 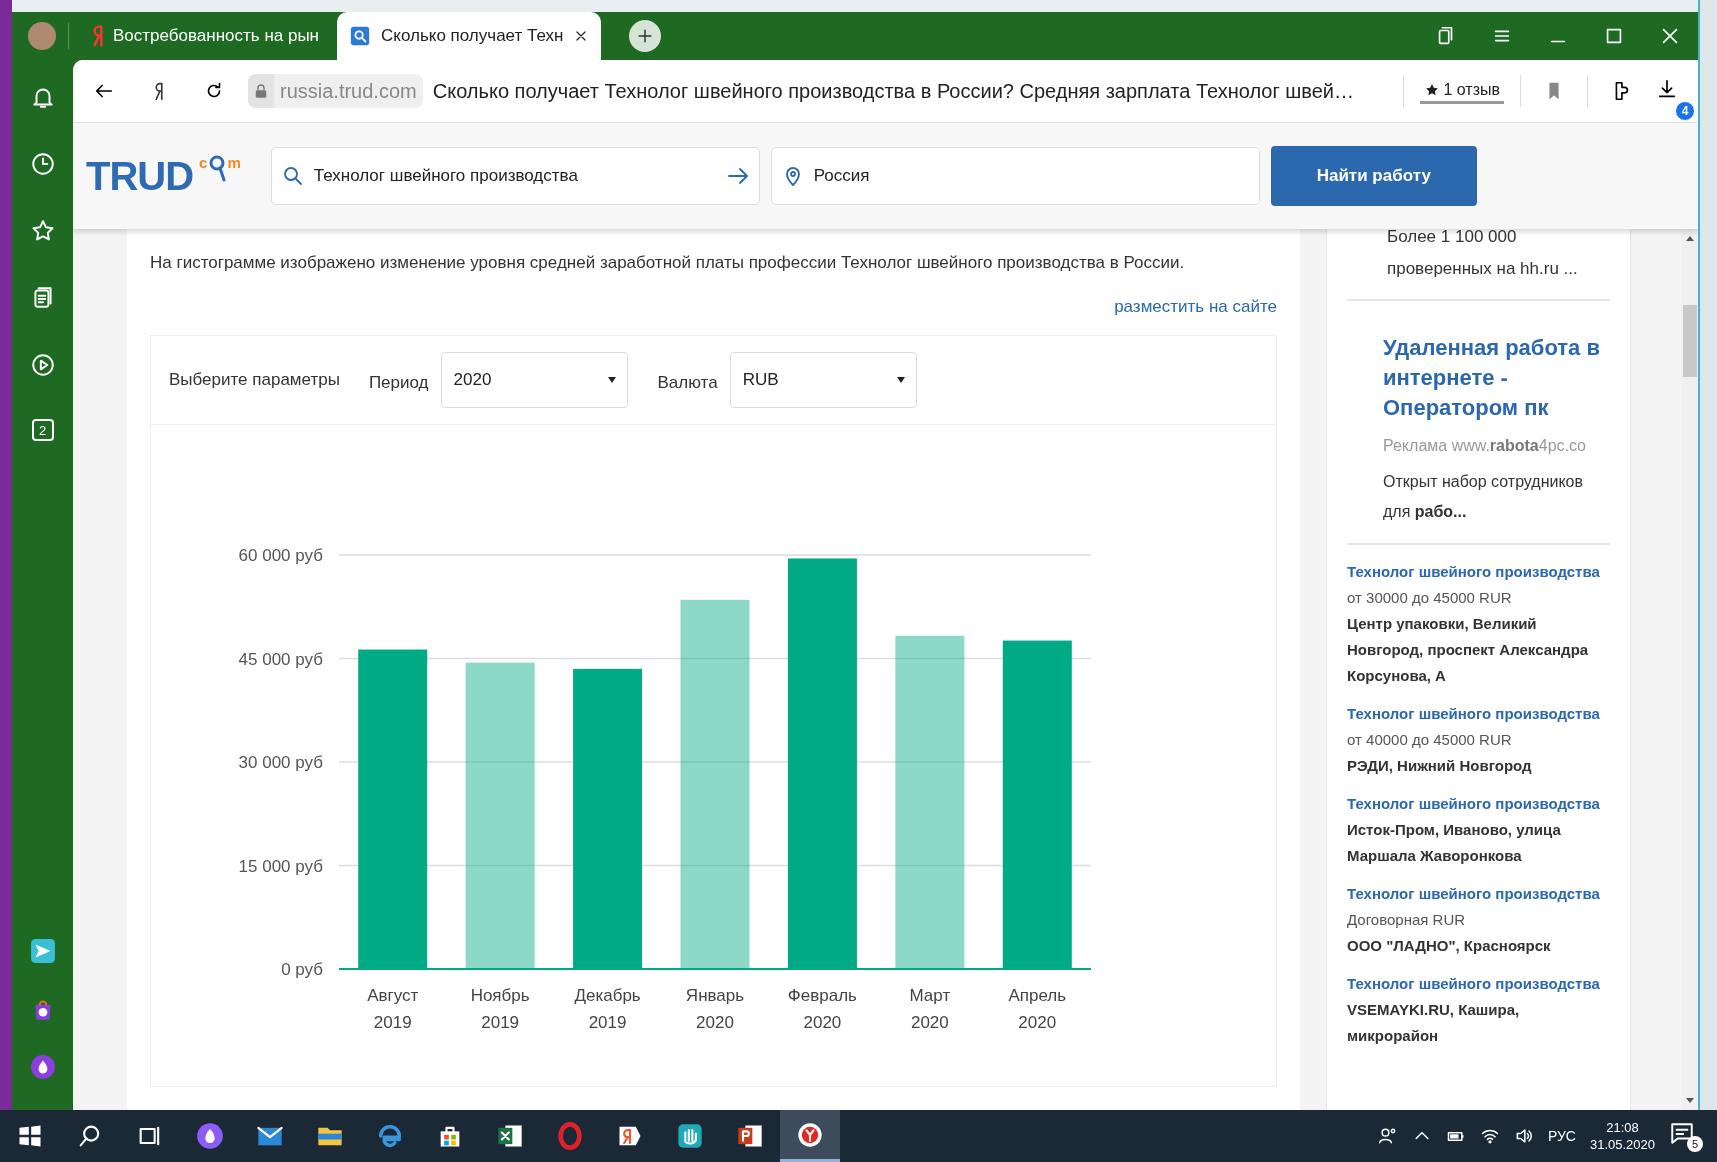 What do you see at coordinates (1462, 91) in the screenshot?
I see `reviews-link: 1 отзыв` at bounding box center [1462, 91].